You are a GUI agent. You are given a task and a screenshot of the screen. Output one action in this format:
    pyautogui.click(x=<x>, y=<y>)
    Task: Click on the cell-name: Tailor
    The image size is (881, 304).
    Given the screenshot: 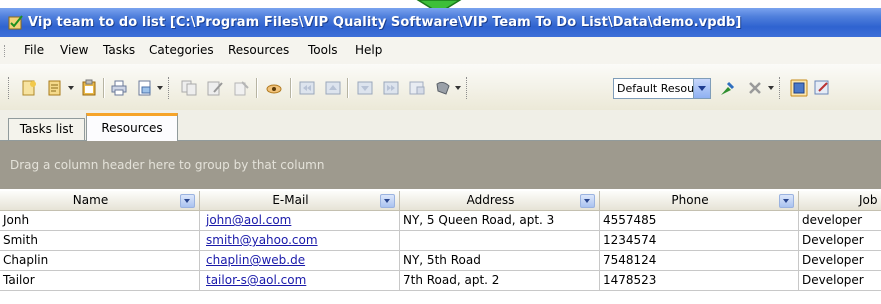 What is the action you would take?
    pyautogui.click(x=100, y=280)
    